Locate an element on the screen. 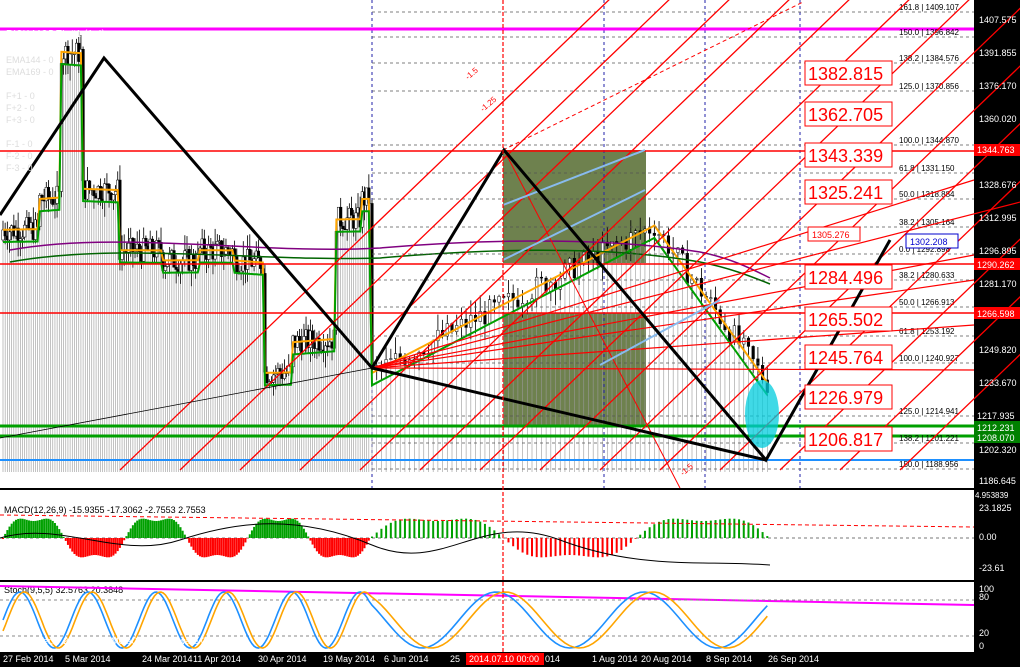 The width and height of the screenshot is (1020, 667). small-price-label: 1302.208 is located at coordinates (929, 242).